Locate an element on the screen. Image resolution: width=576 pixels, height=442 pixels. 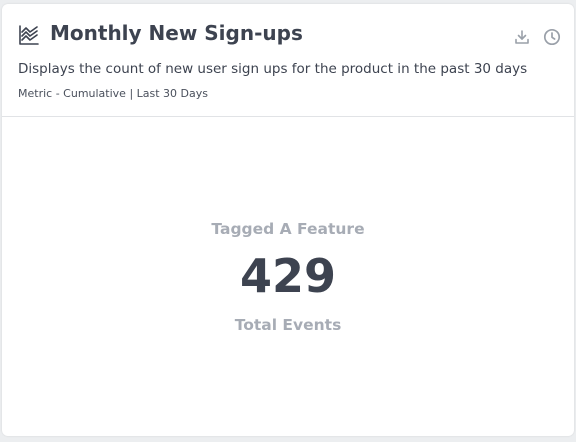
metric-unit: Total Events is located at coordinates (288, 325).